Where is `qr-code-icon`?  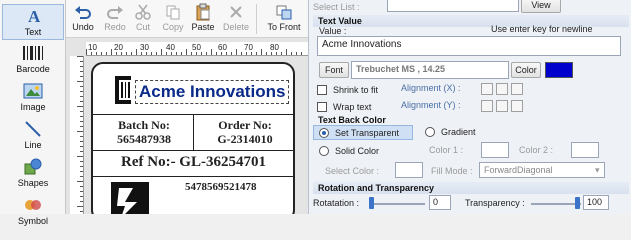 qr-code-icon is located at coordinates (130, 198).